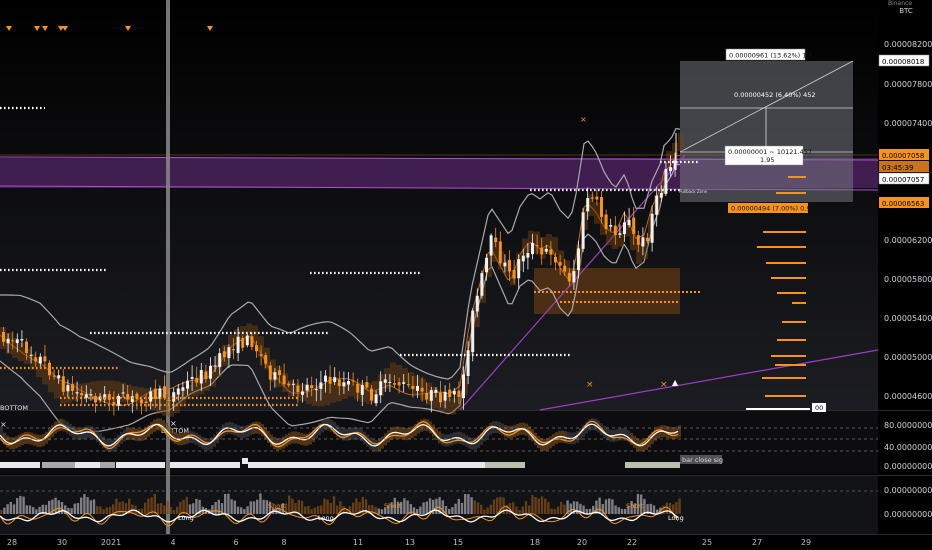  What do you see at coordinates (111, 542) in the screenshot?
I see `time-label: 2021` at bounding box center [111, 542].